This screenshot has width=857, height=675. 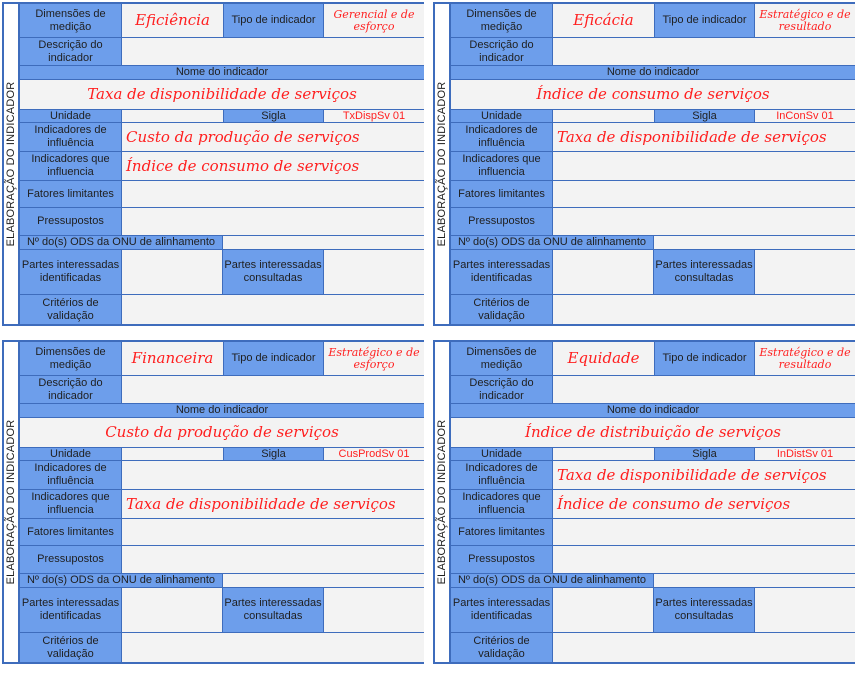 What do you see at coordinates (222, 95) in the screenshot?
I see `name-value: Taxa de disponibilidade de serviços` at bounding box center [222, 95].